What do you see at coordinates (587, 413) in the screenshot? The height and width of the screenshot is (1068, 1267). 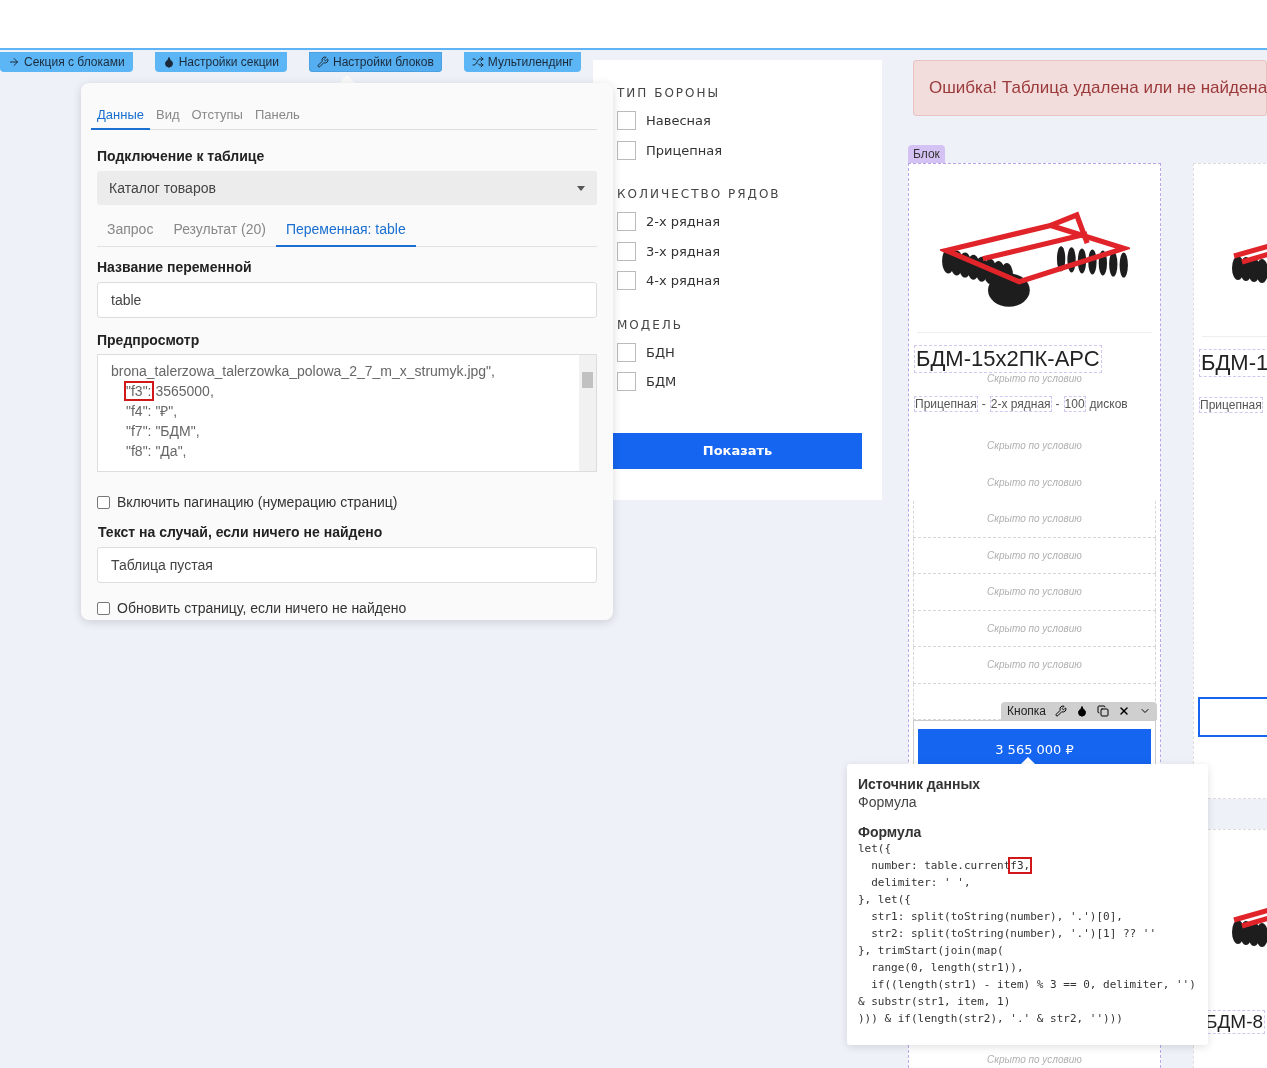 I see `scrollbar` at bounding box center [587, 413].